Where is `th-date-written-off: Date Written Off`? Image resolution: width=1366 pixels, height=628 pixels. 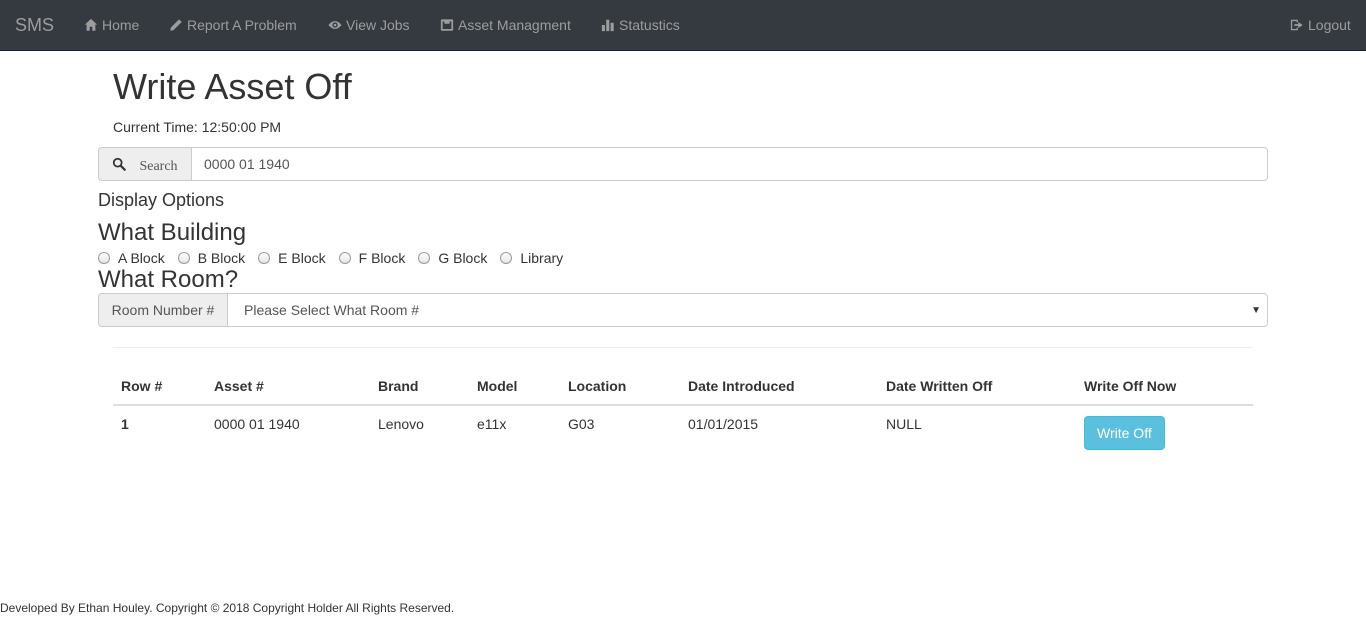 th-date-written-off: Date Written Off is located at coordinates (977, 386).